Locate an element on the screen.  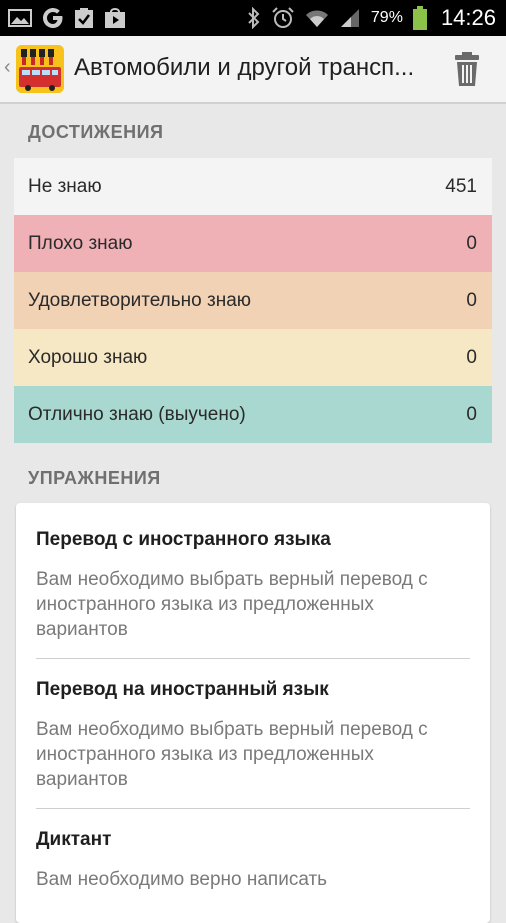
exercise-description: Вам необходимо верно написать is located at coordinates (182, 879).